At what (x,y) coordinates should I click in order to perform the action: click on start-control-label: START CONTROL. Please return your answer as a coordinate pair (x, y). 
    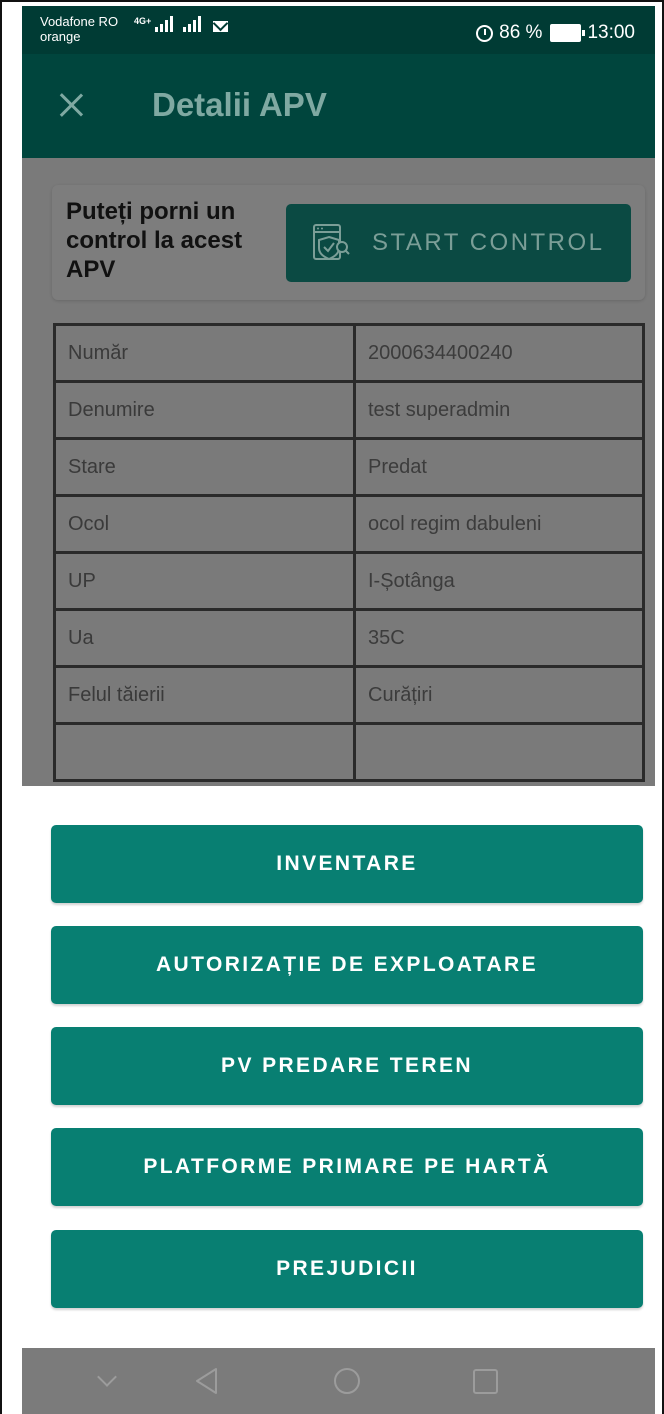
    Looking at the image, I should click on (488, 242).